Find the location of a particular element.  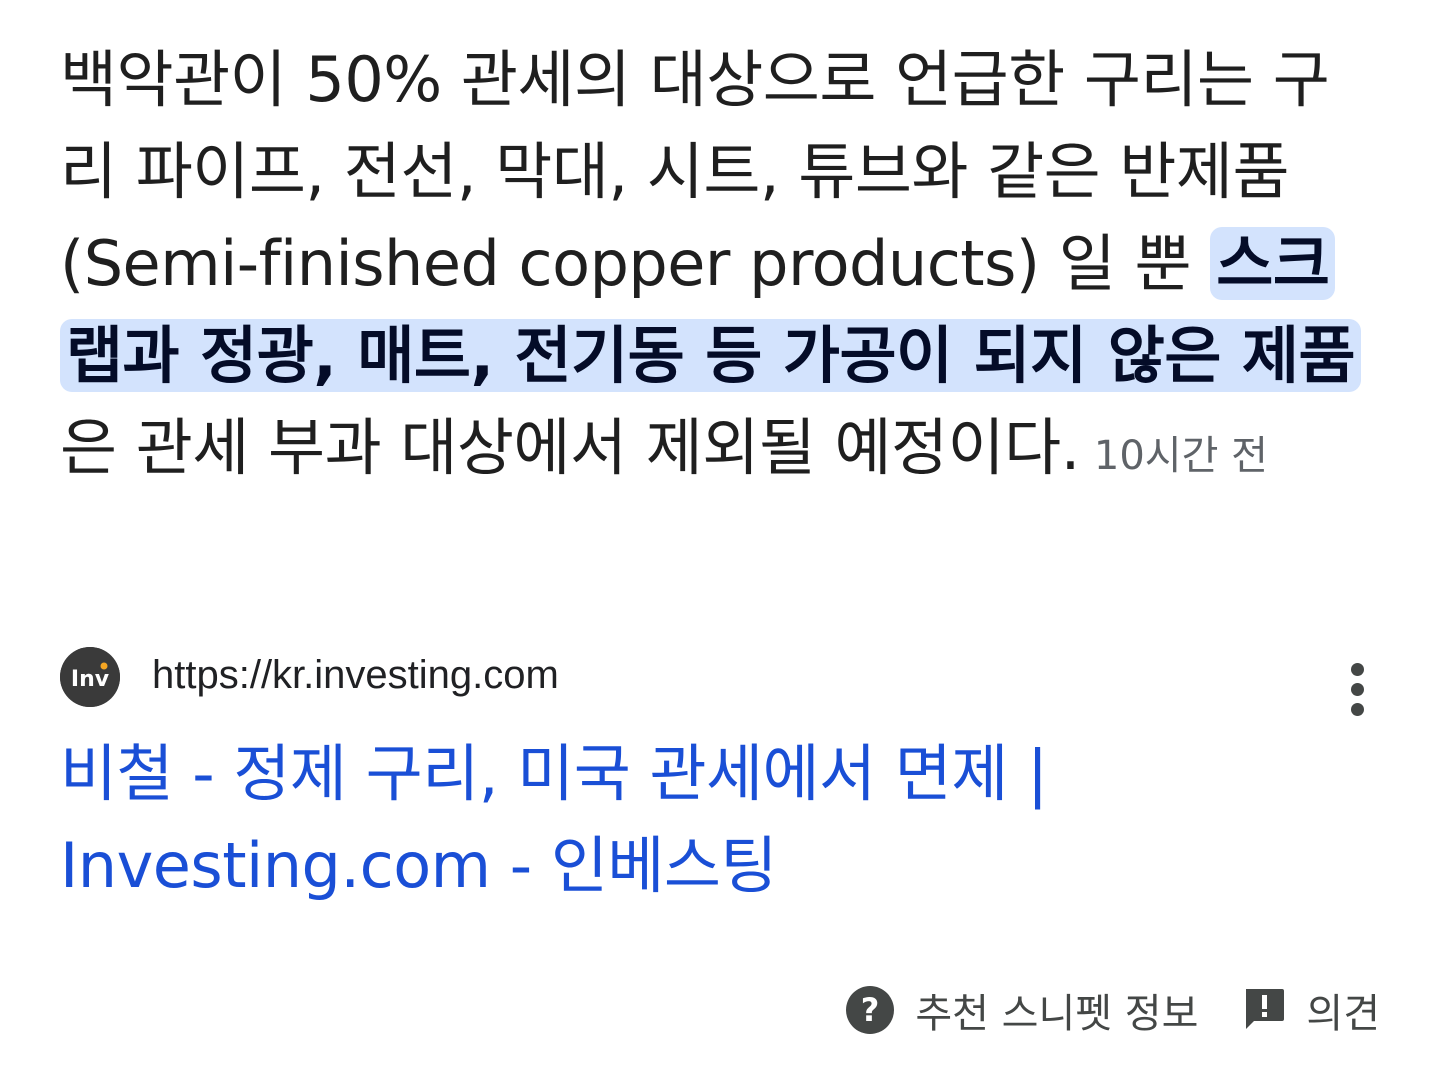

feedback-label: 의견 is located at coordinates (1343, 1014).